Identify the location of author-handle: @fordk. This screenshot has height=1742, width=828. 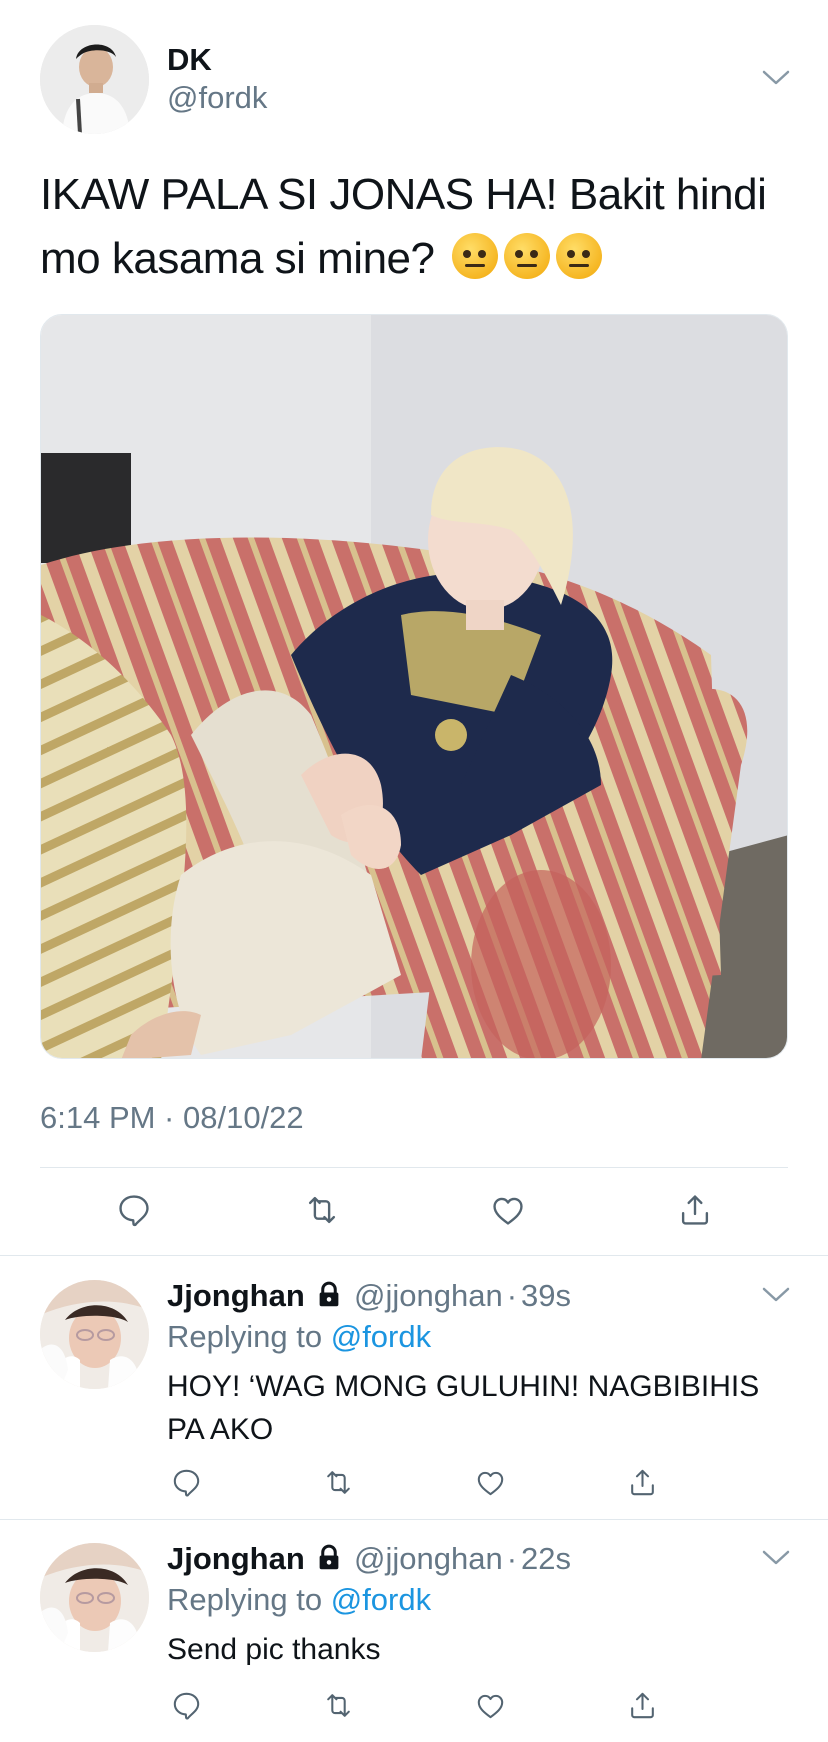
(217, 98).